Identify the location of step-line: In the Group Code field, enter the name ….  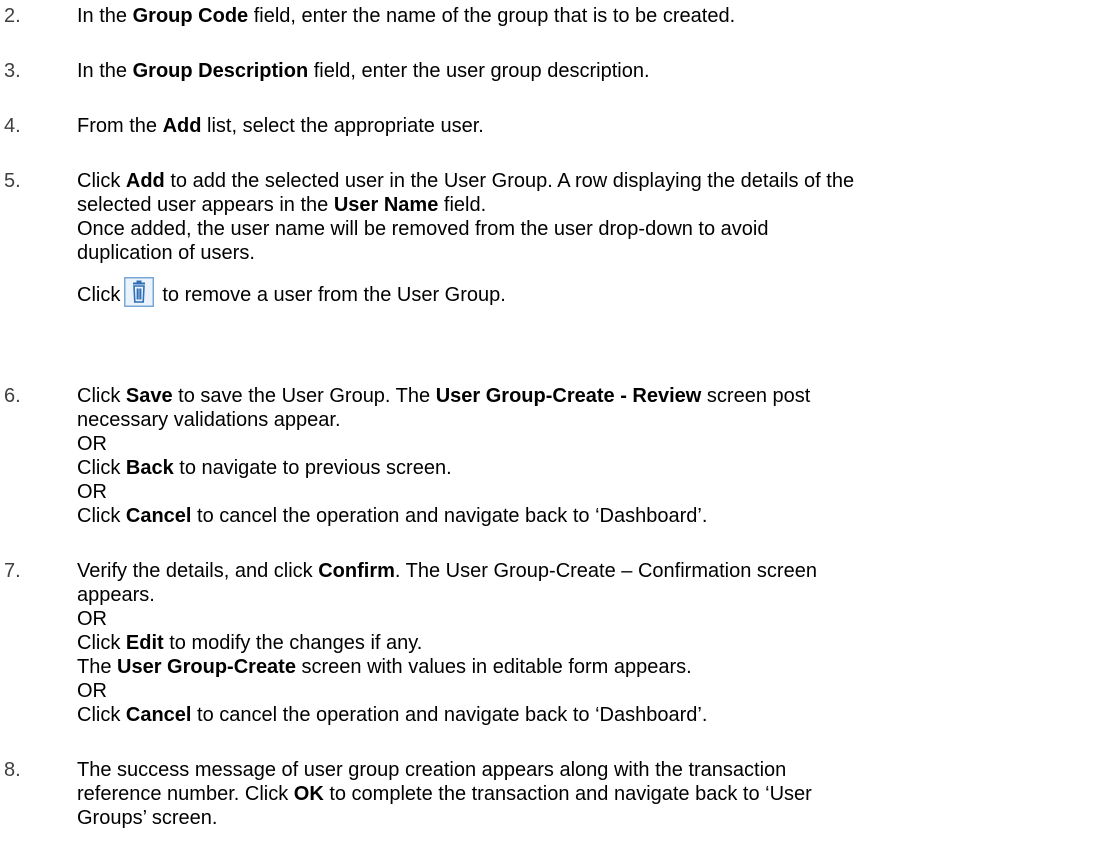
(406, 16).